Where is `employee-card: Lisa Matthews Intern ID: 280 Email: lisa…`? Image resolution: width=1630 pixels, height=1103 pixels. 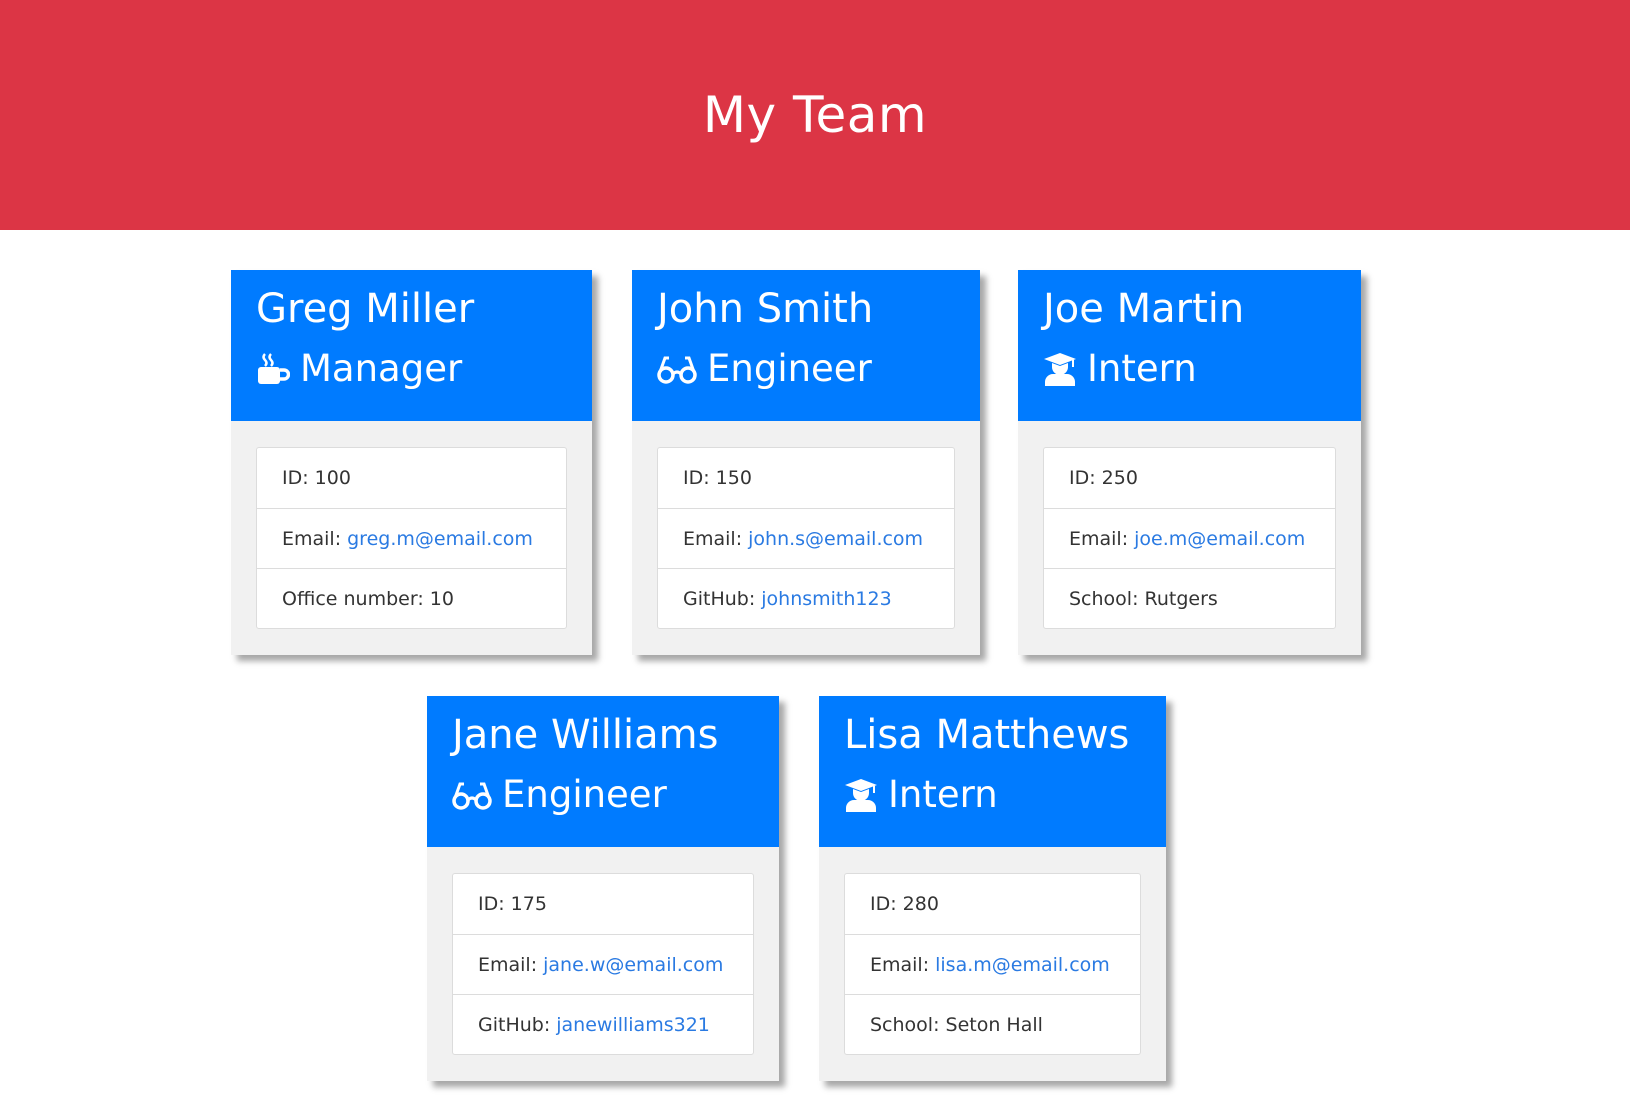
employee-card: Lisa Matthews Intern ID: 280 Email: lisa… is located at coordinates (992, 888).